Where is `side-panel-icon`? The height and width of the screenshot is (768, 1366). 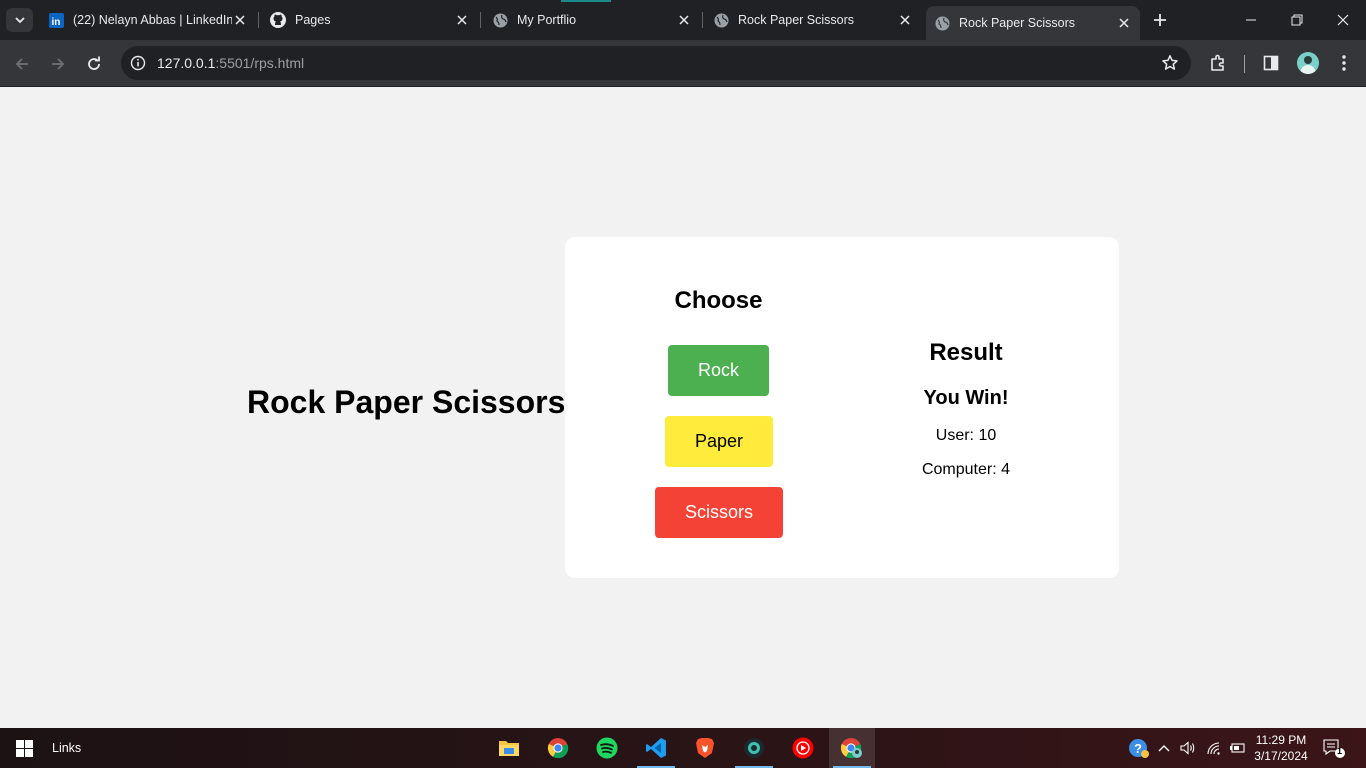 side-panel-icon is located at coordinates (1271, 63).